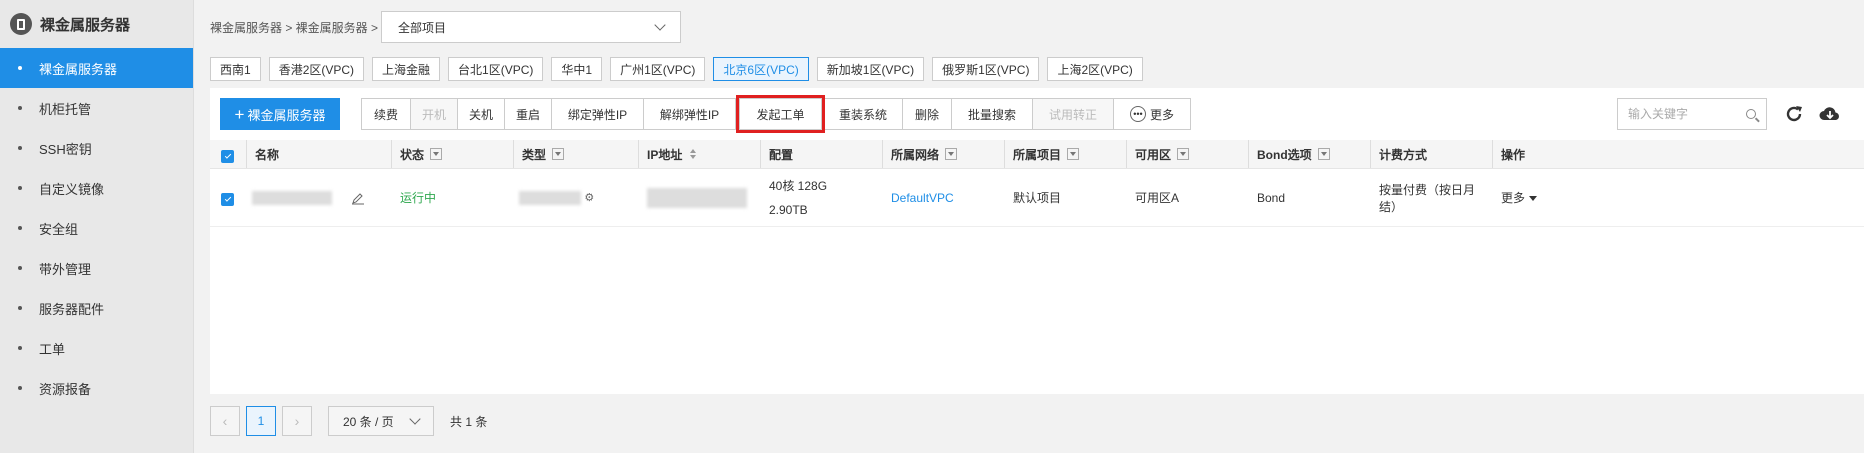 This screenshot has height=453, width=1864. I want to click on server-type-redacted, so click(550, 197).